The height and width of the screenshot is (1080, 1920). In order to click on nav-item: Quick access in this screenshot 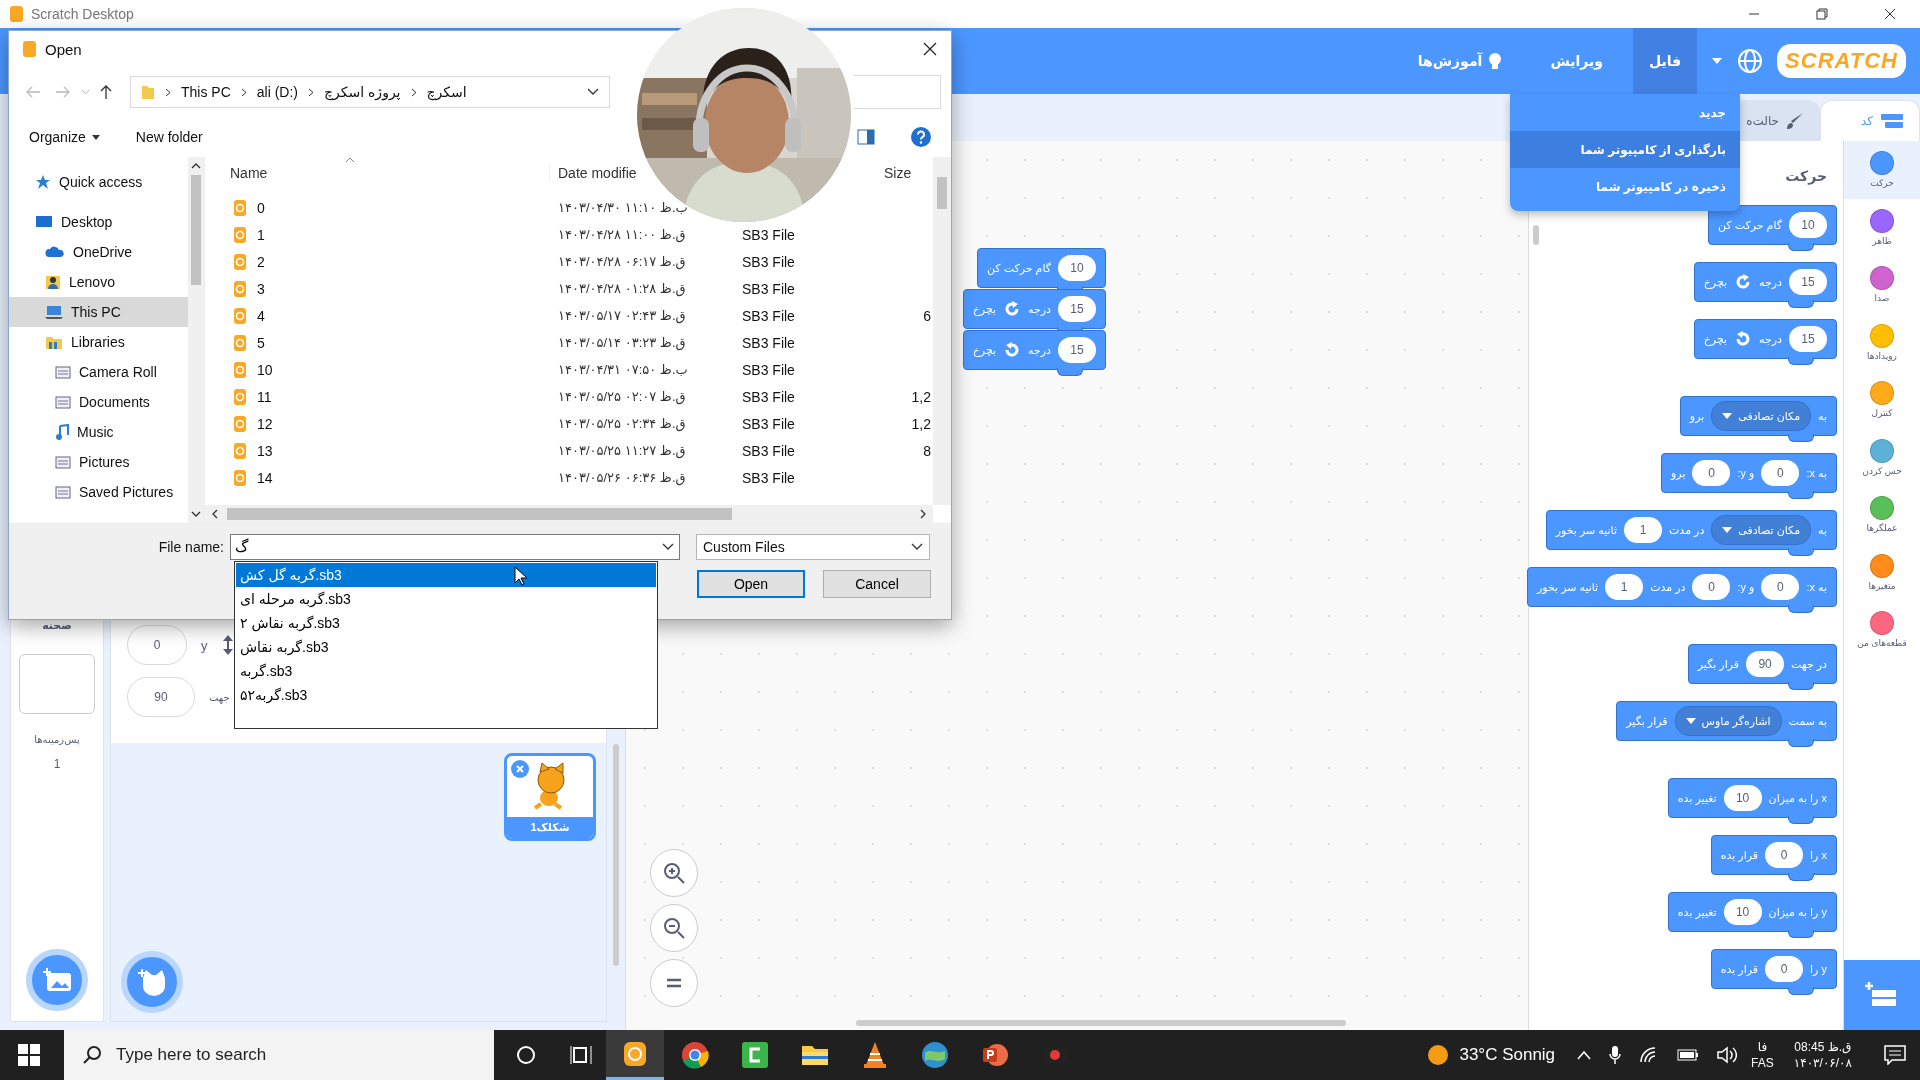, I will do `click(98, 182)`.